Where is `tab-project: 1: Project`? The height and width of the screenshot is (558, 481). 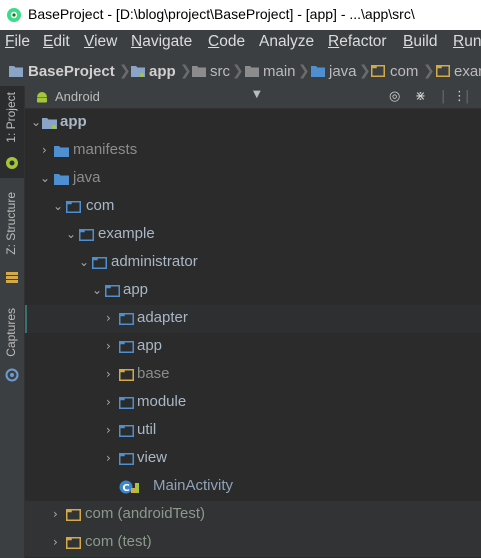
tab-project: 1: Project is located at coordinates (12, 132).